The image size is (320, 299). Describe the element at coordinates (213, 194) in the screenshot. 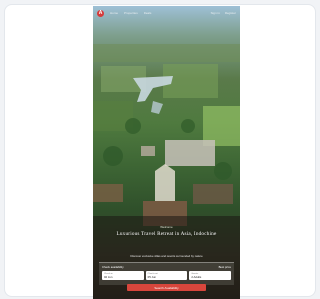

I see `roof-right` at that location.